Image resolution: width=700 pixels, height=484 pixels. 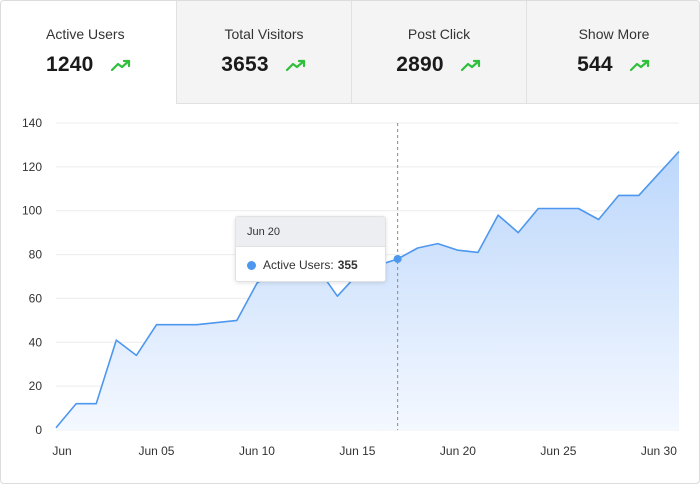 I want to click on tab-total-visitors: Total Visitors 3653, so click(x=263, y=52).